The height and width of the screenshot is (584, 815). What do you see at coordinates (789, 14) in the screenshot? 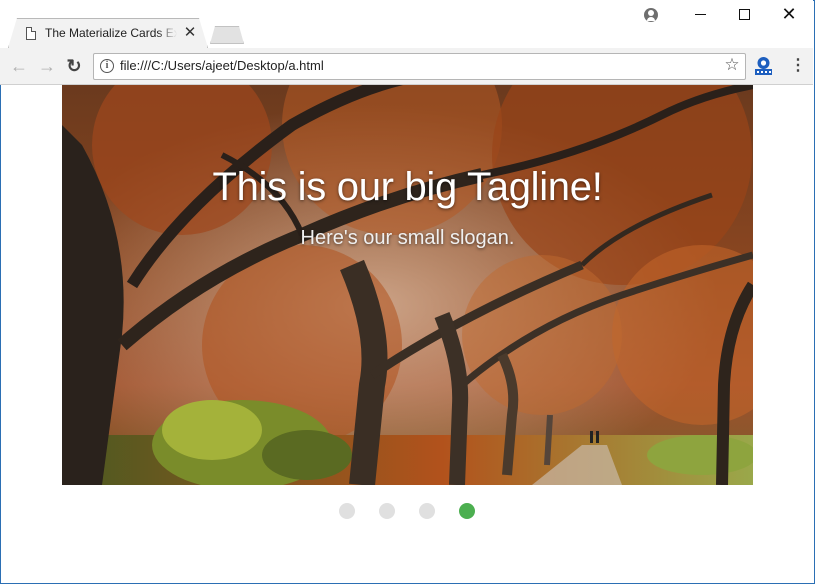
I see `window-close-button: ✕` at bounding box center [789, 14].